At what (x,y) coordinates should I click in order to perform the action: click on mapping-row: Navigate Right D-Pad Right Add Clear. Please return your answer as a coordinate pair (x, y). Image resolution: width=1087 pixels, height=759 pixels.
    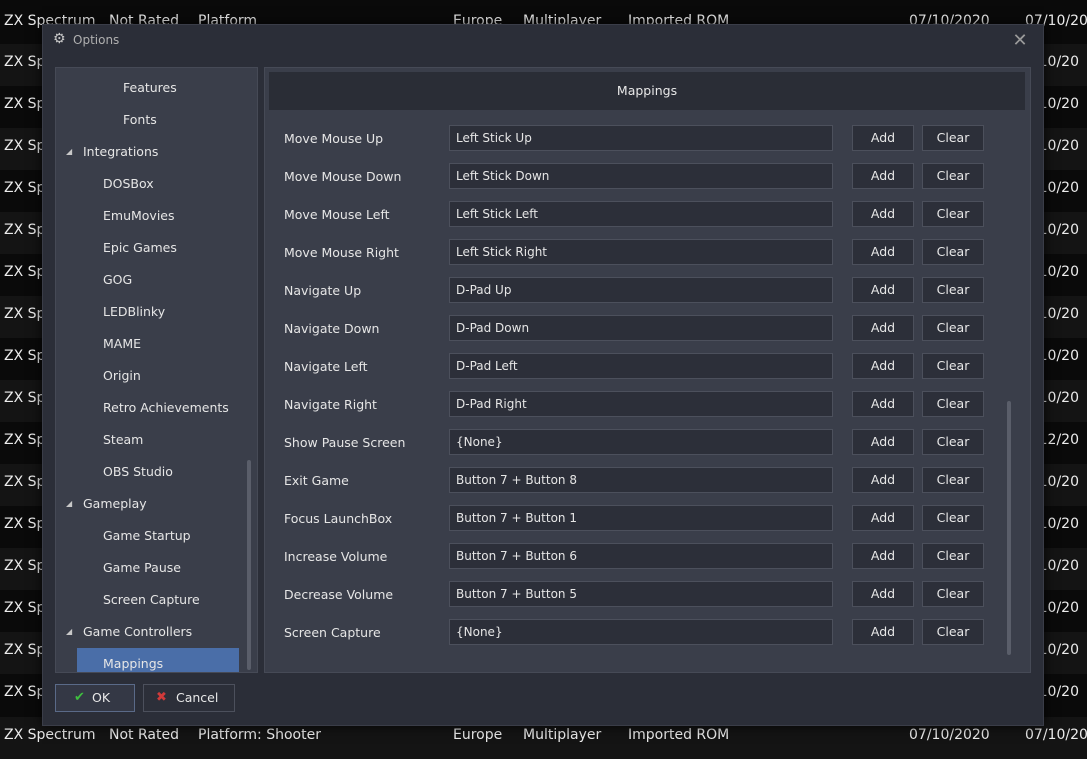
    Looking at the image, I should click on (647, 405).